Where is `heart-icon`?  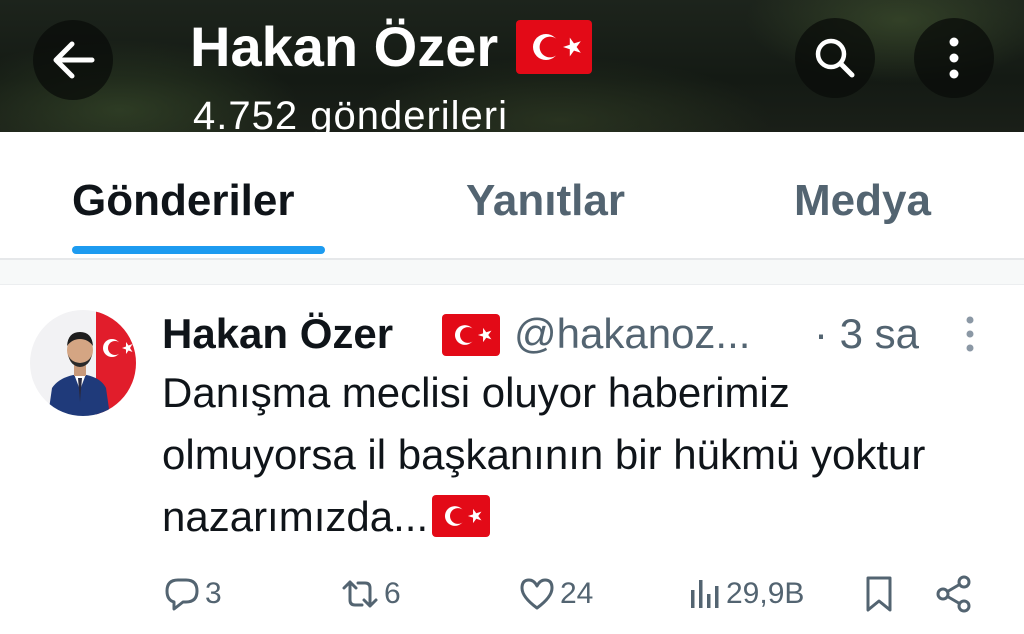
heart-icon is located at coordinates (537, 594).